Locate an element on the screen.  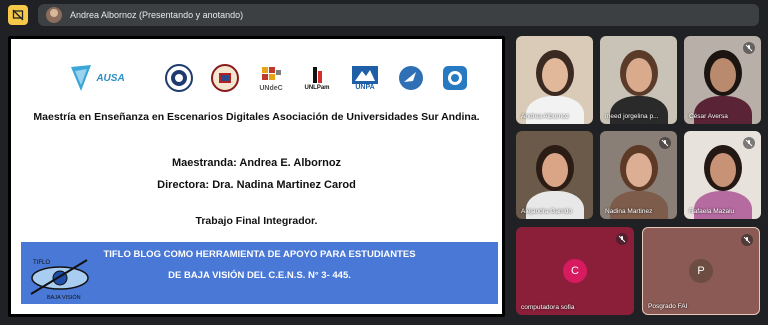
participant-tile: Alejandra Garrido is located at coordinates (554, 175).